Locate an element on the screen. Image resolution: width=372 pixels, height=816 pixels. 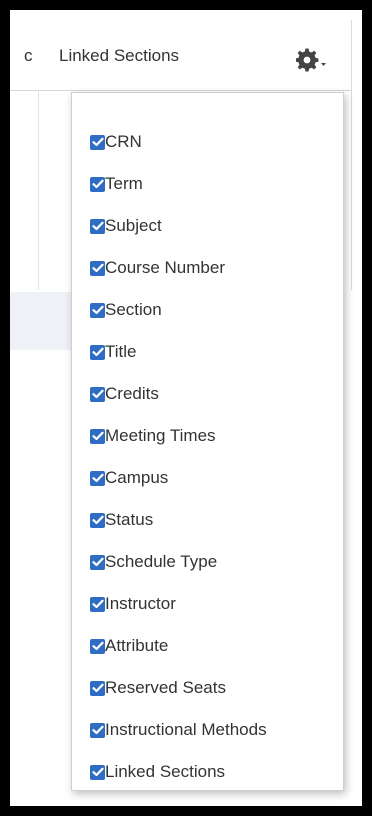
column-menu-item-instructional-methods: Instructional Methods is located at coordinates (178, 730).